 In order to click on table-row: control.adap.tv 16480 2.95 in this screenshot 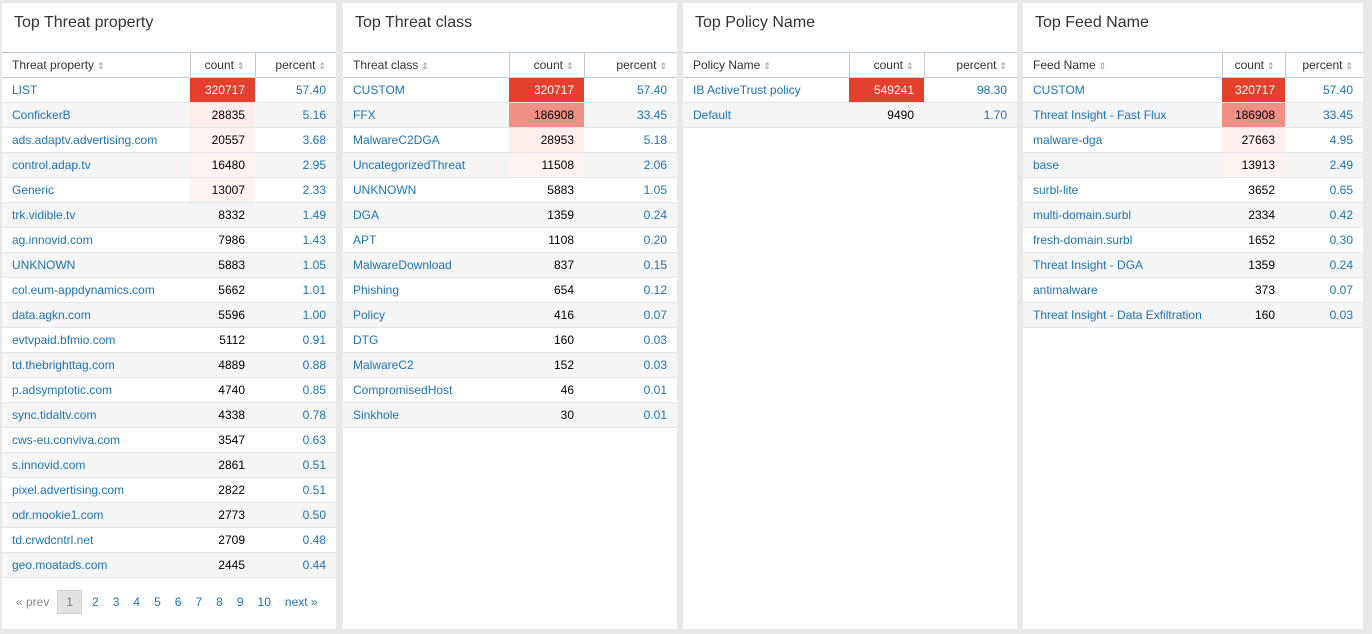, I will do `click(169, 165)`.